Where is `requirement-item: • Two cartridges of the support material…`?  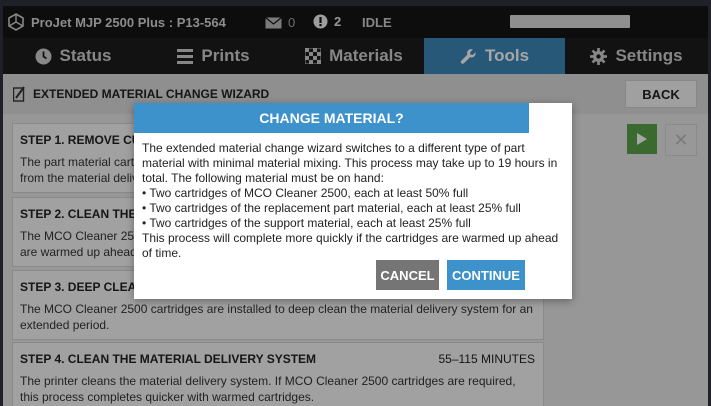 requirement-item: • Two cartridges of the support material… is located at coordinates (306, 223).